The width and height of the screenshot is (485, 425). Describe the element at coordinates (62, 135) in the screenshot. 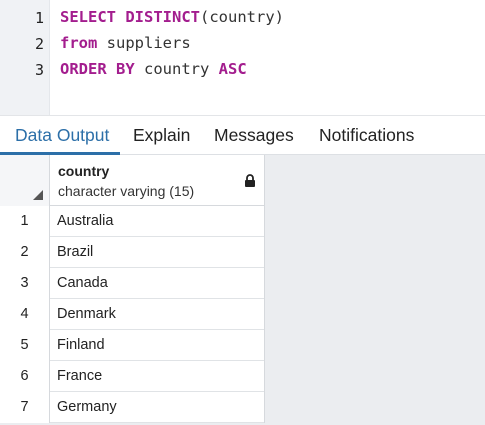

I see `tab-data-output: Data Output` at that location.